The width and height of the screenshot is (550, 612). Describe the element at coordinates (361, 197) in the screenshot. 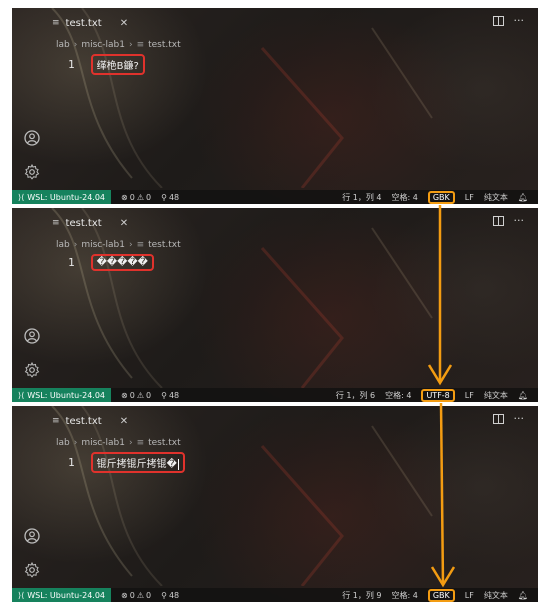

I see `cursor-position: 行 1，列 4` at that location.